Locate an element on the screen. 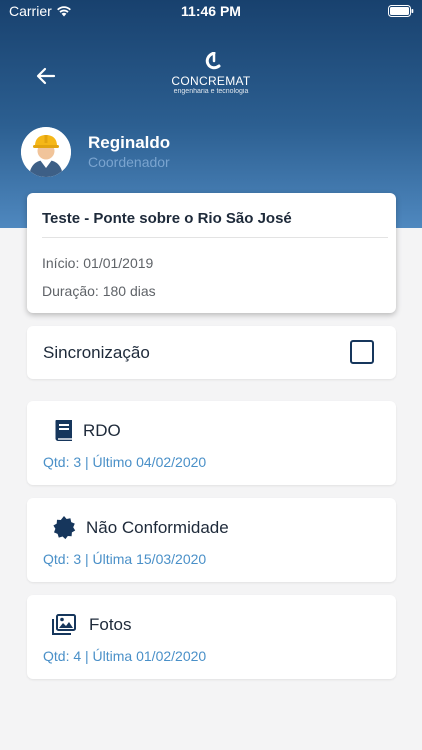 This screenshot has width=422, height=750. sync-checkbox is located at coordinates (362, 352).